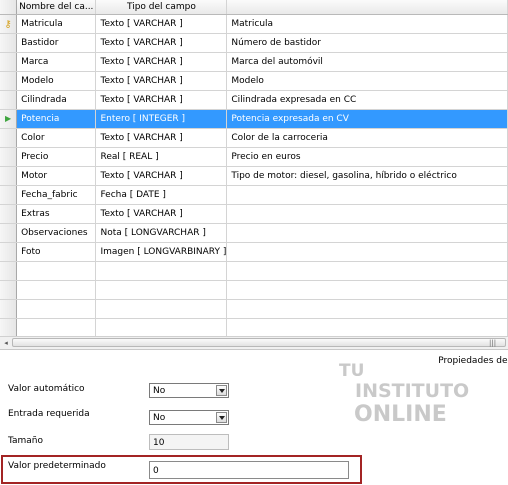 This screenshot has height=485, width=508. Describe the element at coordinates (189, 417) in the screenshot. I see `required-select: No` at that location.